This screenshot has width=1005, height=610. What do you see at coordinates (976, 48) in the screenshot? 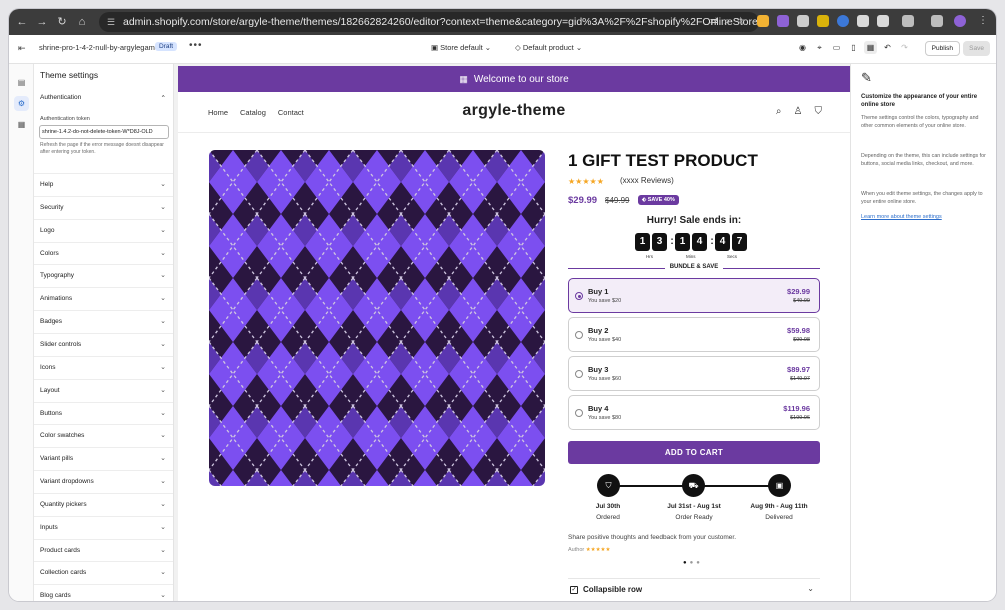
I see `save-button: Save` at bounding box center [976, 48].